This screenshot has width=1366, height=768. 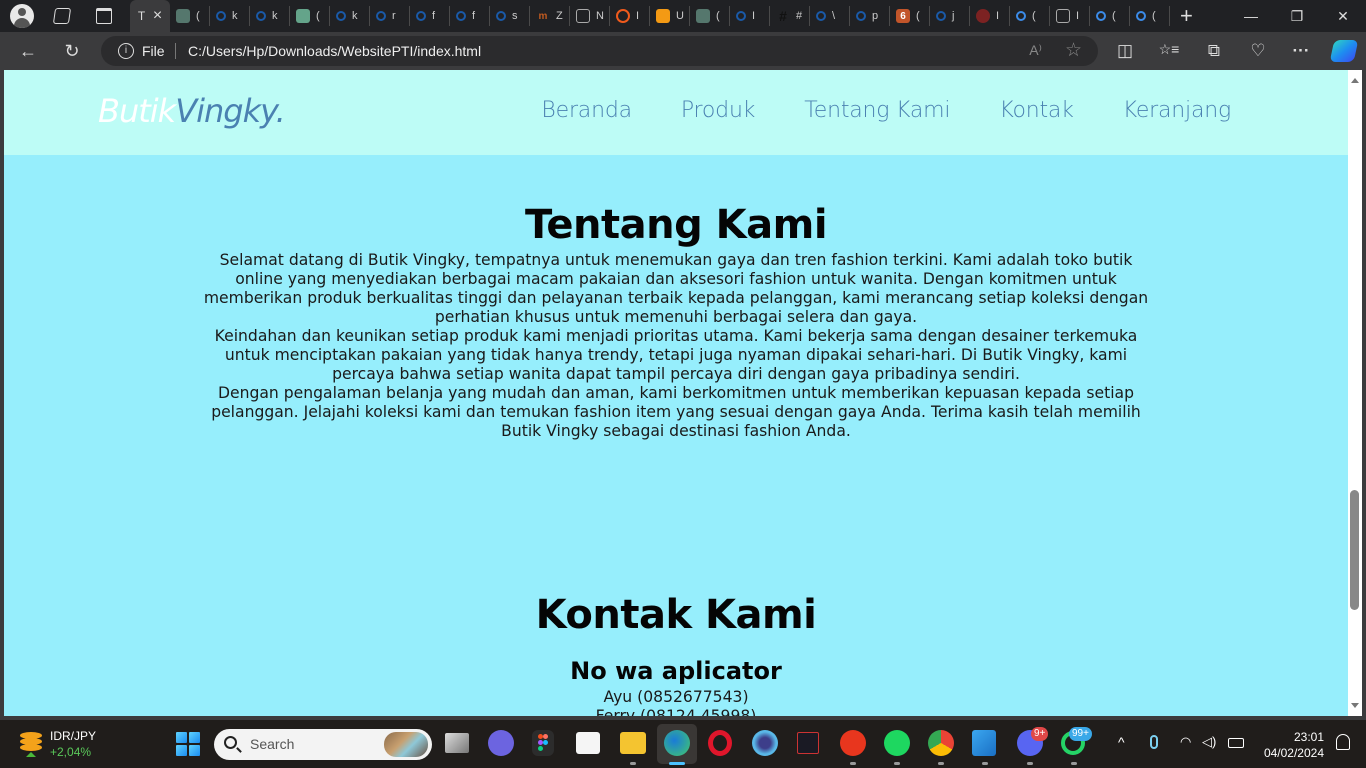 What do you see at coordinates (808, 743) in the screenshot?
I see `valorant-icon` at bounding box center [808, 743].